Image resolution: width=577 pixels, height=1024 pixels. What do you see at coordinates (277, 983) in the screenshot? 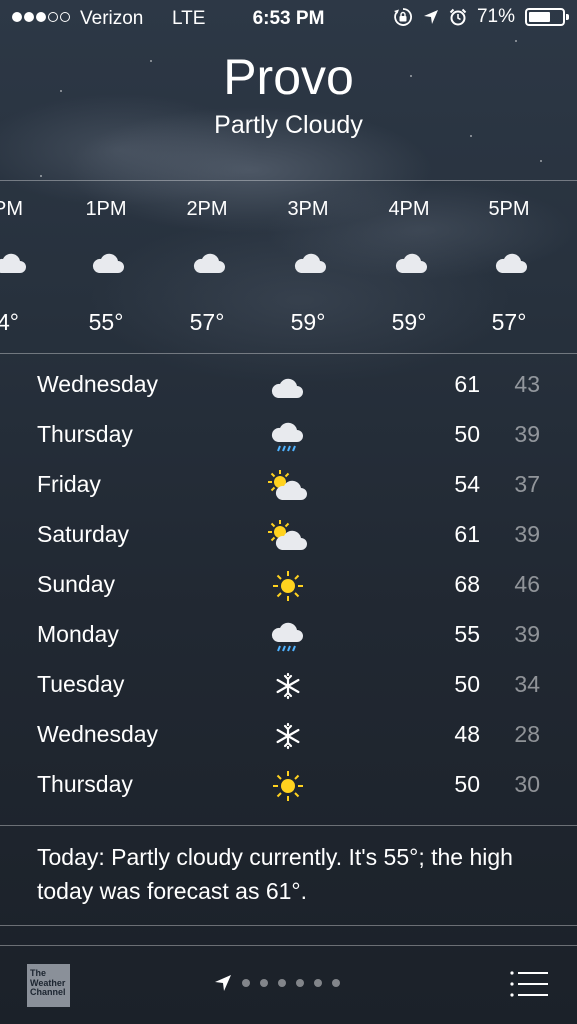
I see `page-indicator` at bounding box center [277, 983].